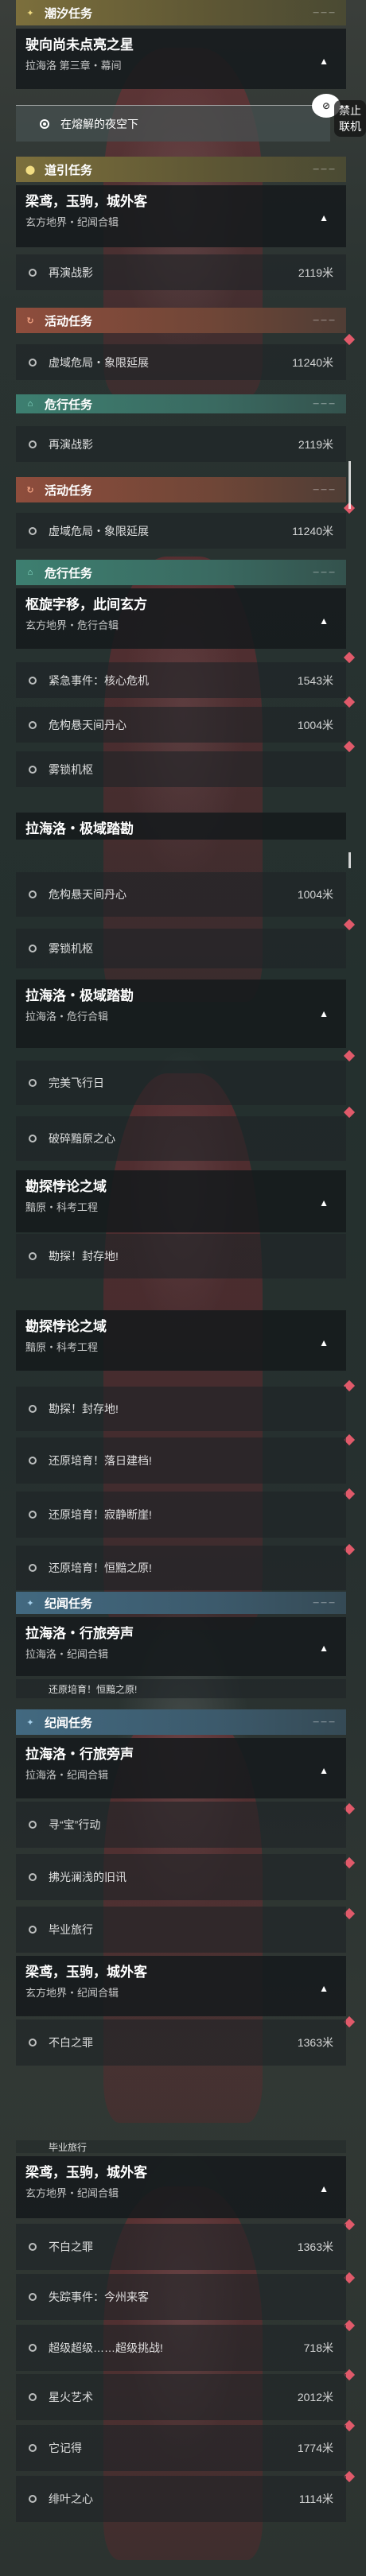 The width and height of the screenshot is (366, 2576). Describe the element at coordinates (181, 2297) in the screenshot. I see `objective-row: 失踪事件：今州来客` at that location.